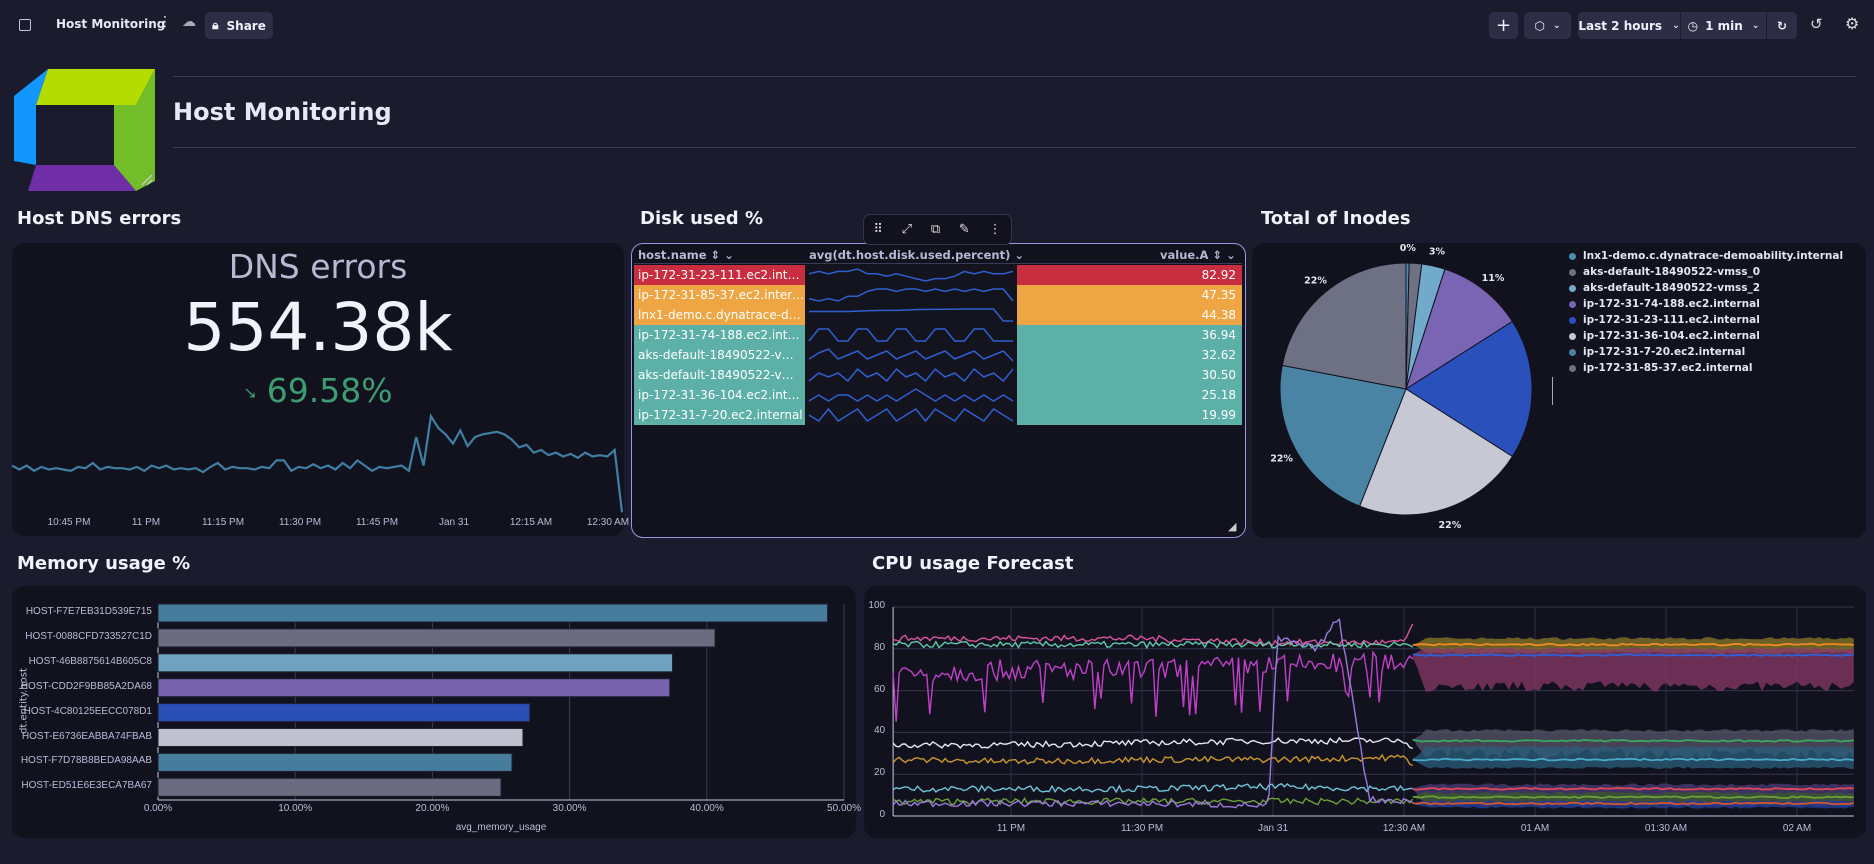 The height and width of the screenshot is (864, 1874). Describe the element at coordinates (1535, 828) in the screenshot. I see `x-tick: 01 AM` at that location.